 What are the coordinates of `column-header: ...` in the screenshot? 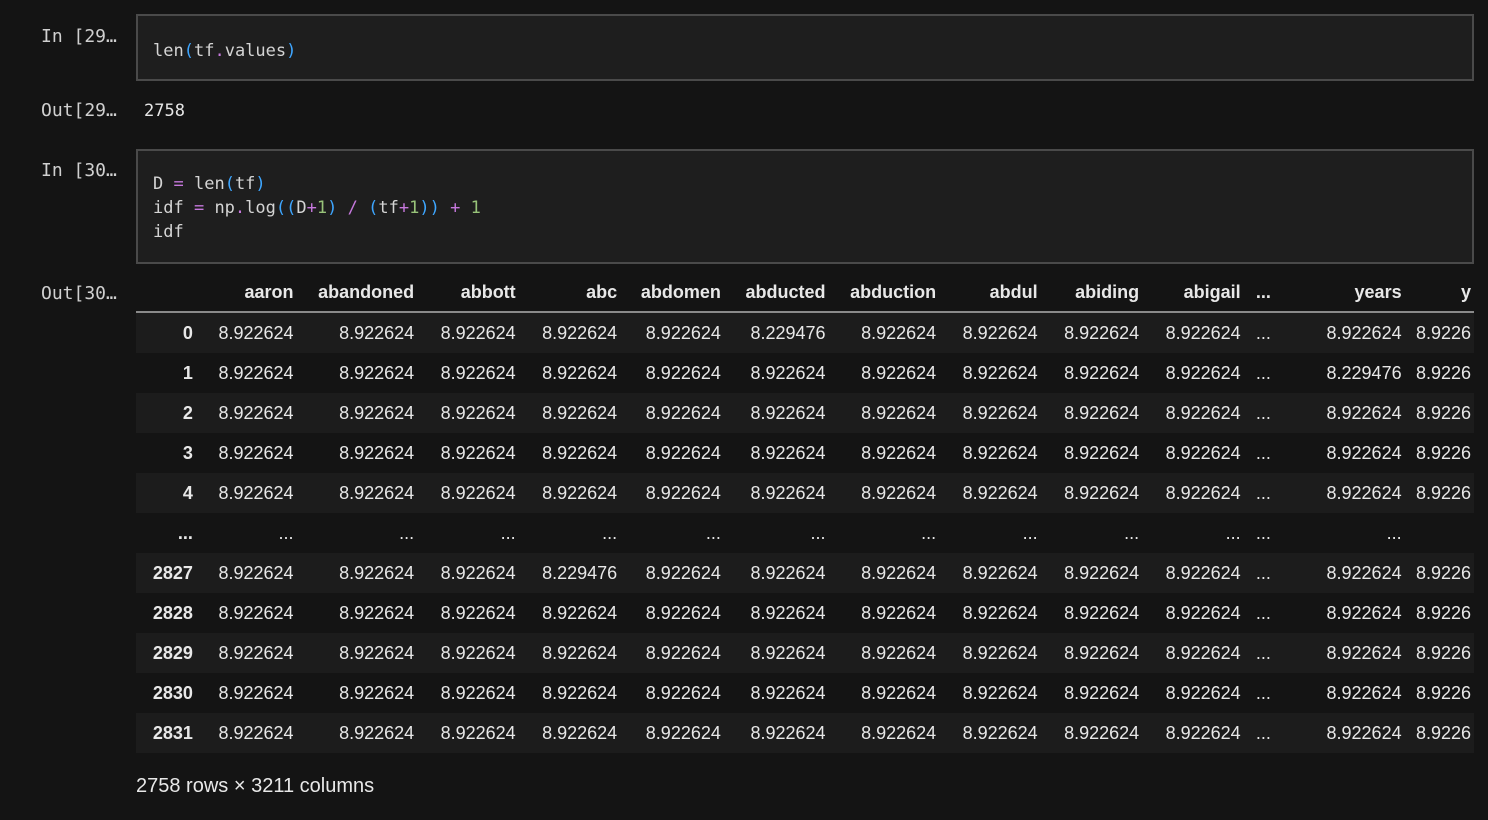 It's located at (1258, 293).